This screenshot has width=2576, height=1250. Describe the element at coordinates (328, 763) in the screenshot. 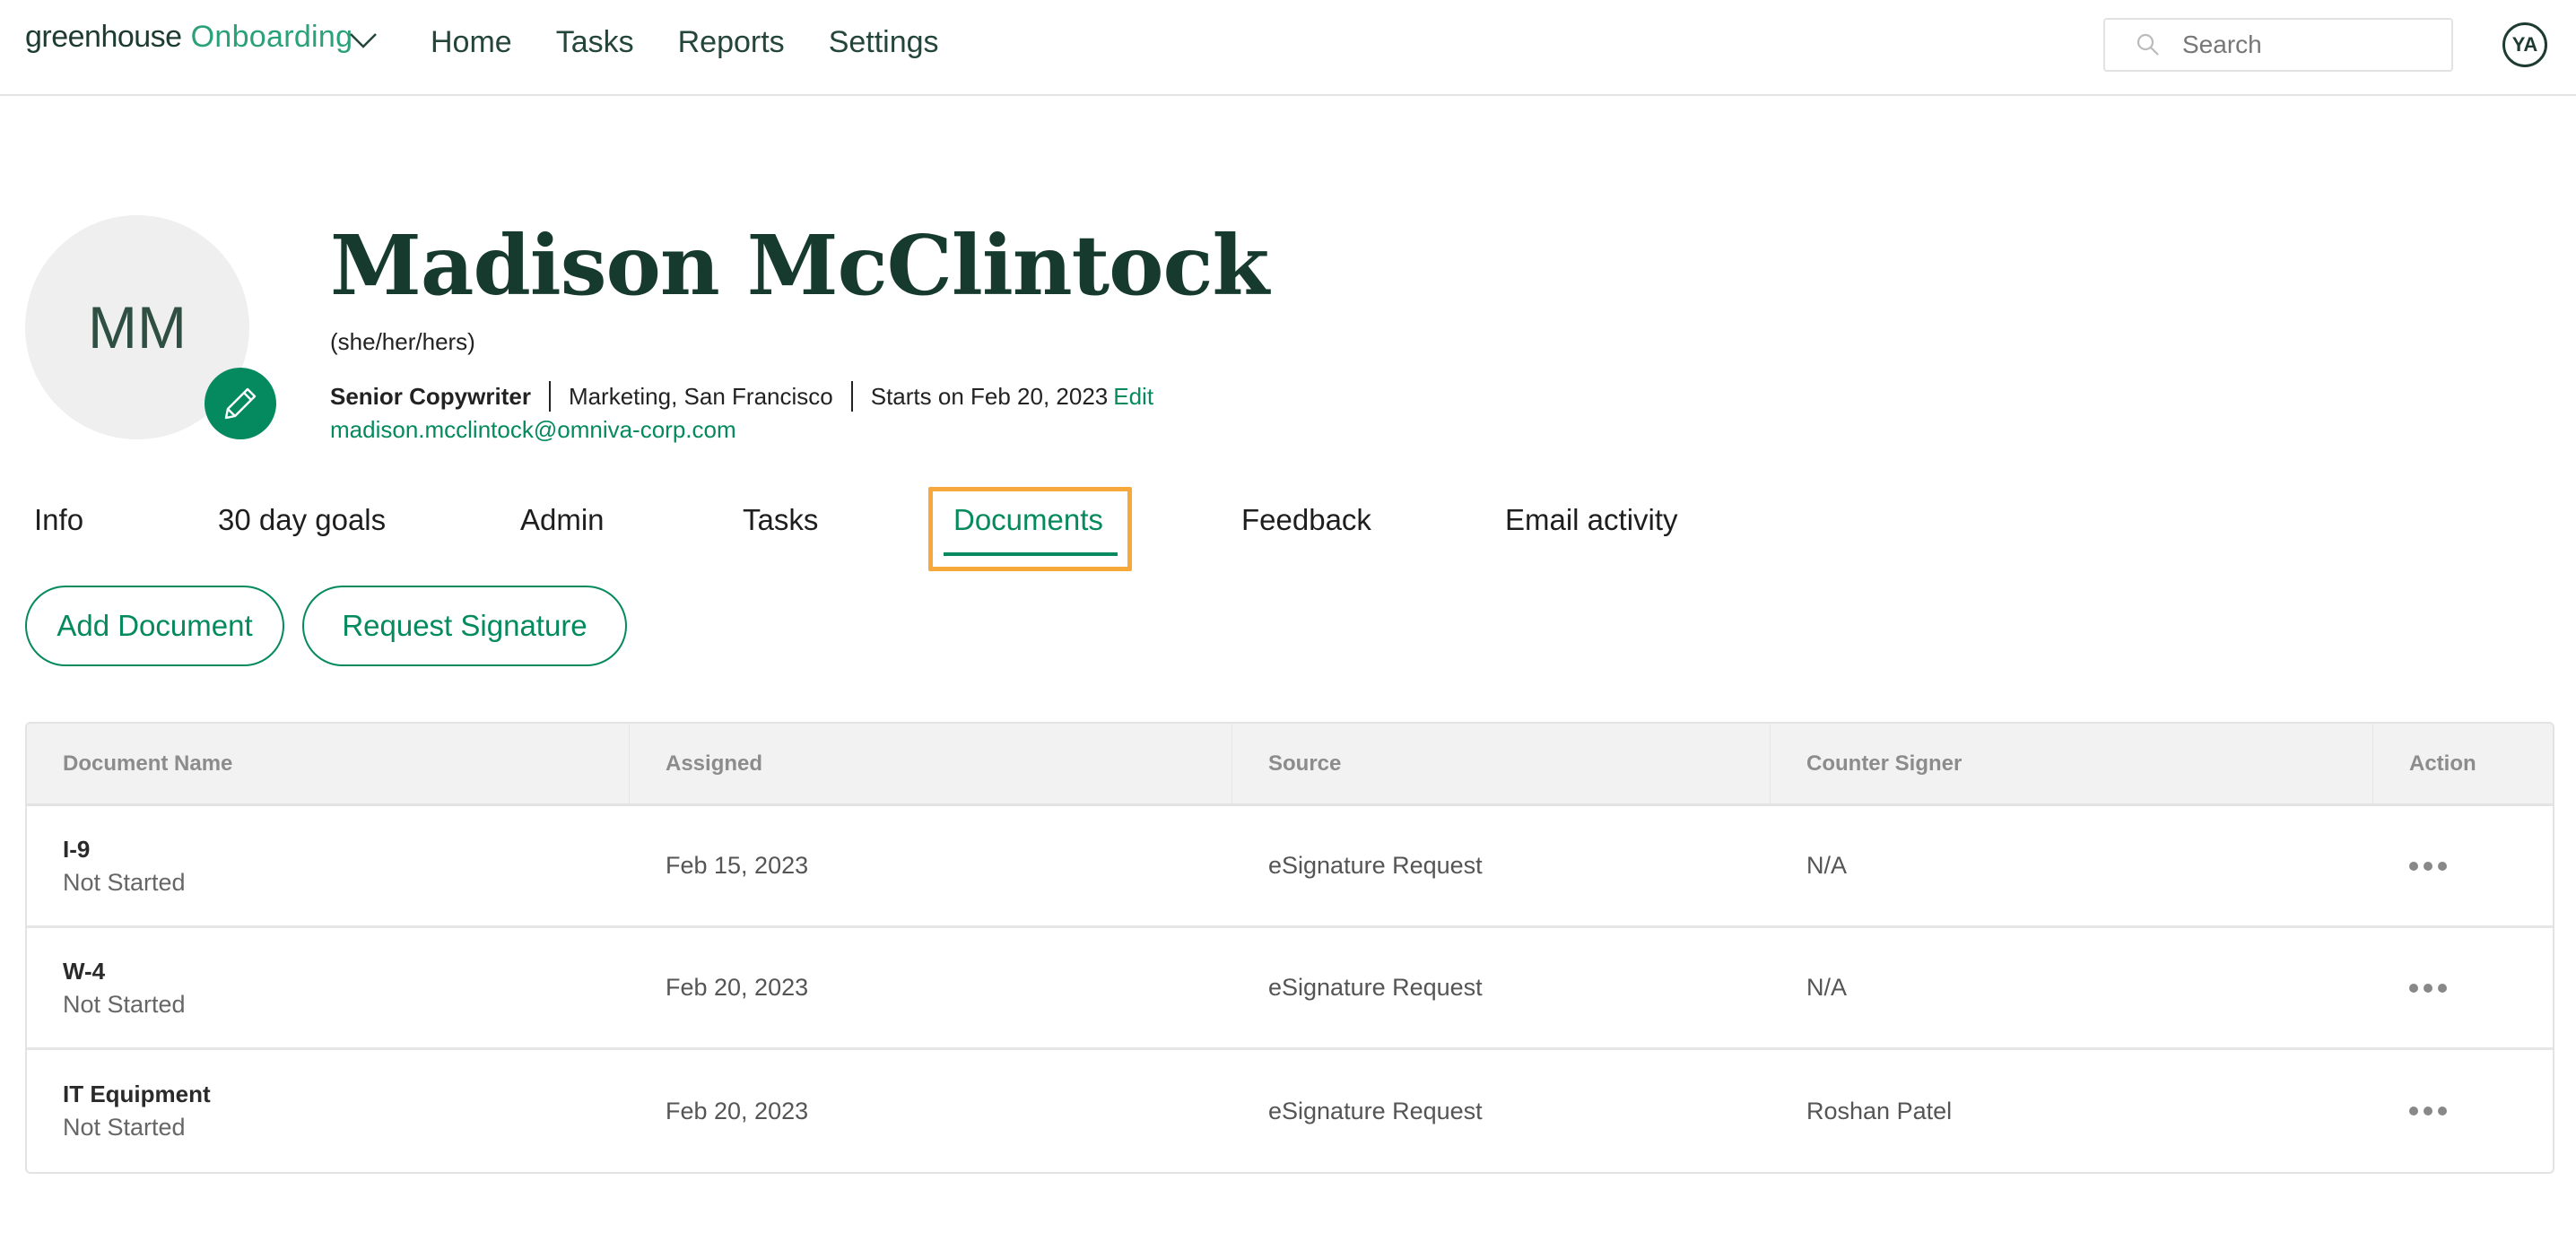

I see `column-header-document-name: Document Name` at that location.